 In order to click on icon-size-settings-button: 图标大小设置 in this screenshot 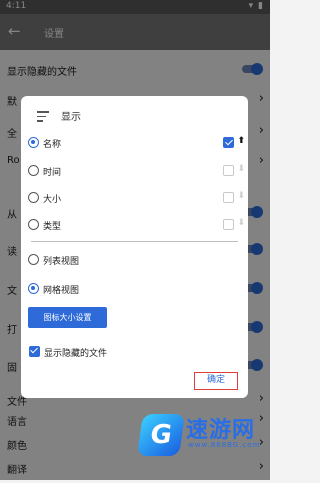, I will do `click(67, 317)`.